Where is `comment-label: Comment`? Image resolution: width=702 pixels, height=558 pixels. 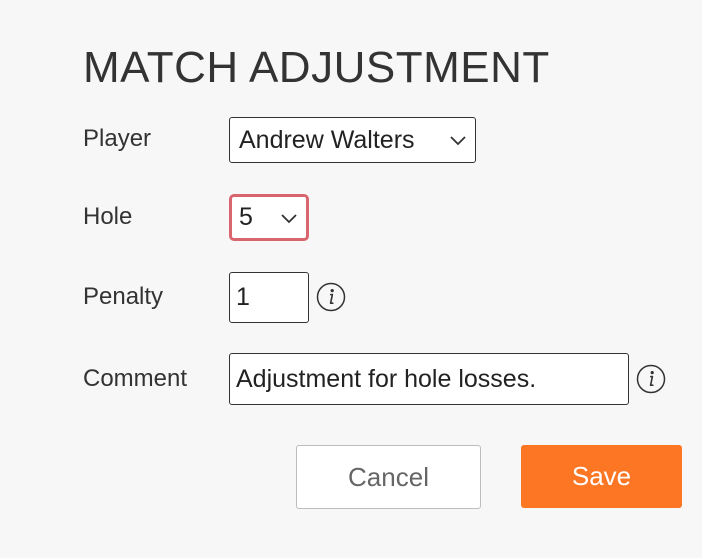
comment-label: Comment is located at coordinates (135, 378).